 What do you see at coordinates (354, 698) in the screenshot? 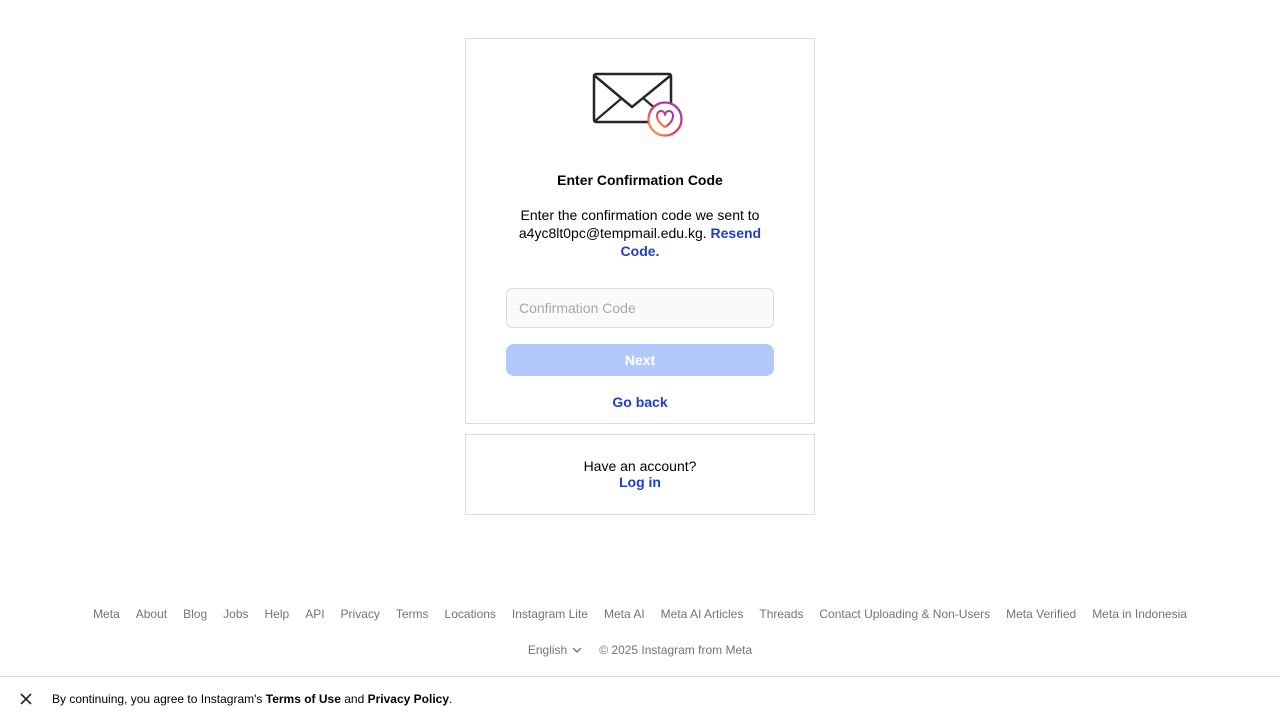
I see `consent-and: and` at bounding box center [354, 698].